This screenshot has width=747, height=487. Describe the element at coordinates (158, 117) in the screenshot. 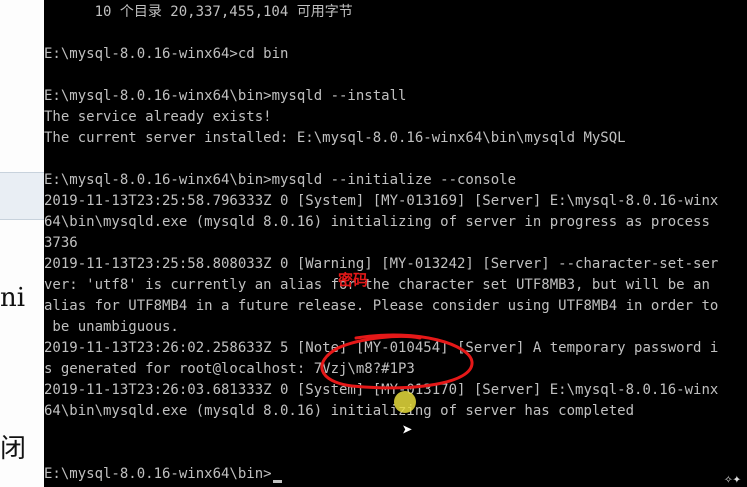

I see `console-line: The service already exists!` at that location.